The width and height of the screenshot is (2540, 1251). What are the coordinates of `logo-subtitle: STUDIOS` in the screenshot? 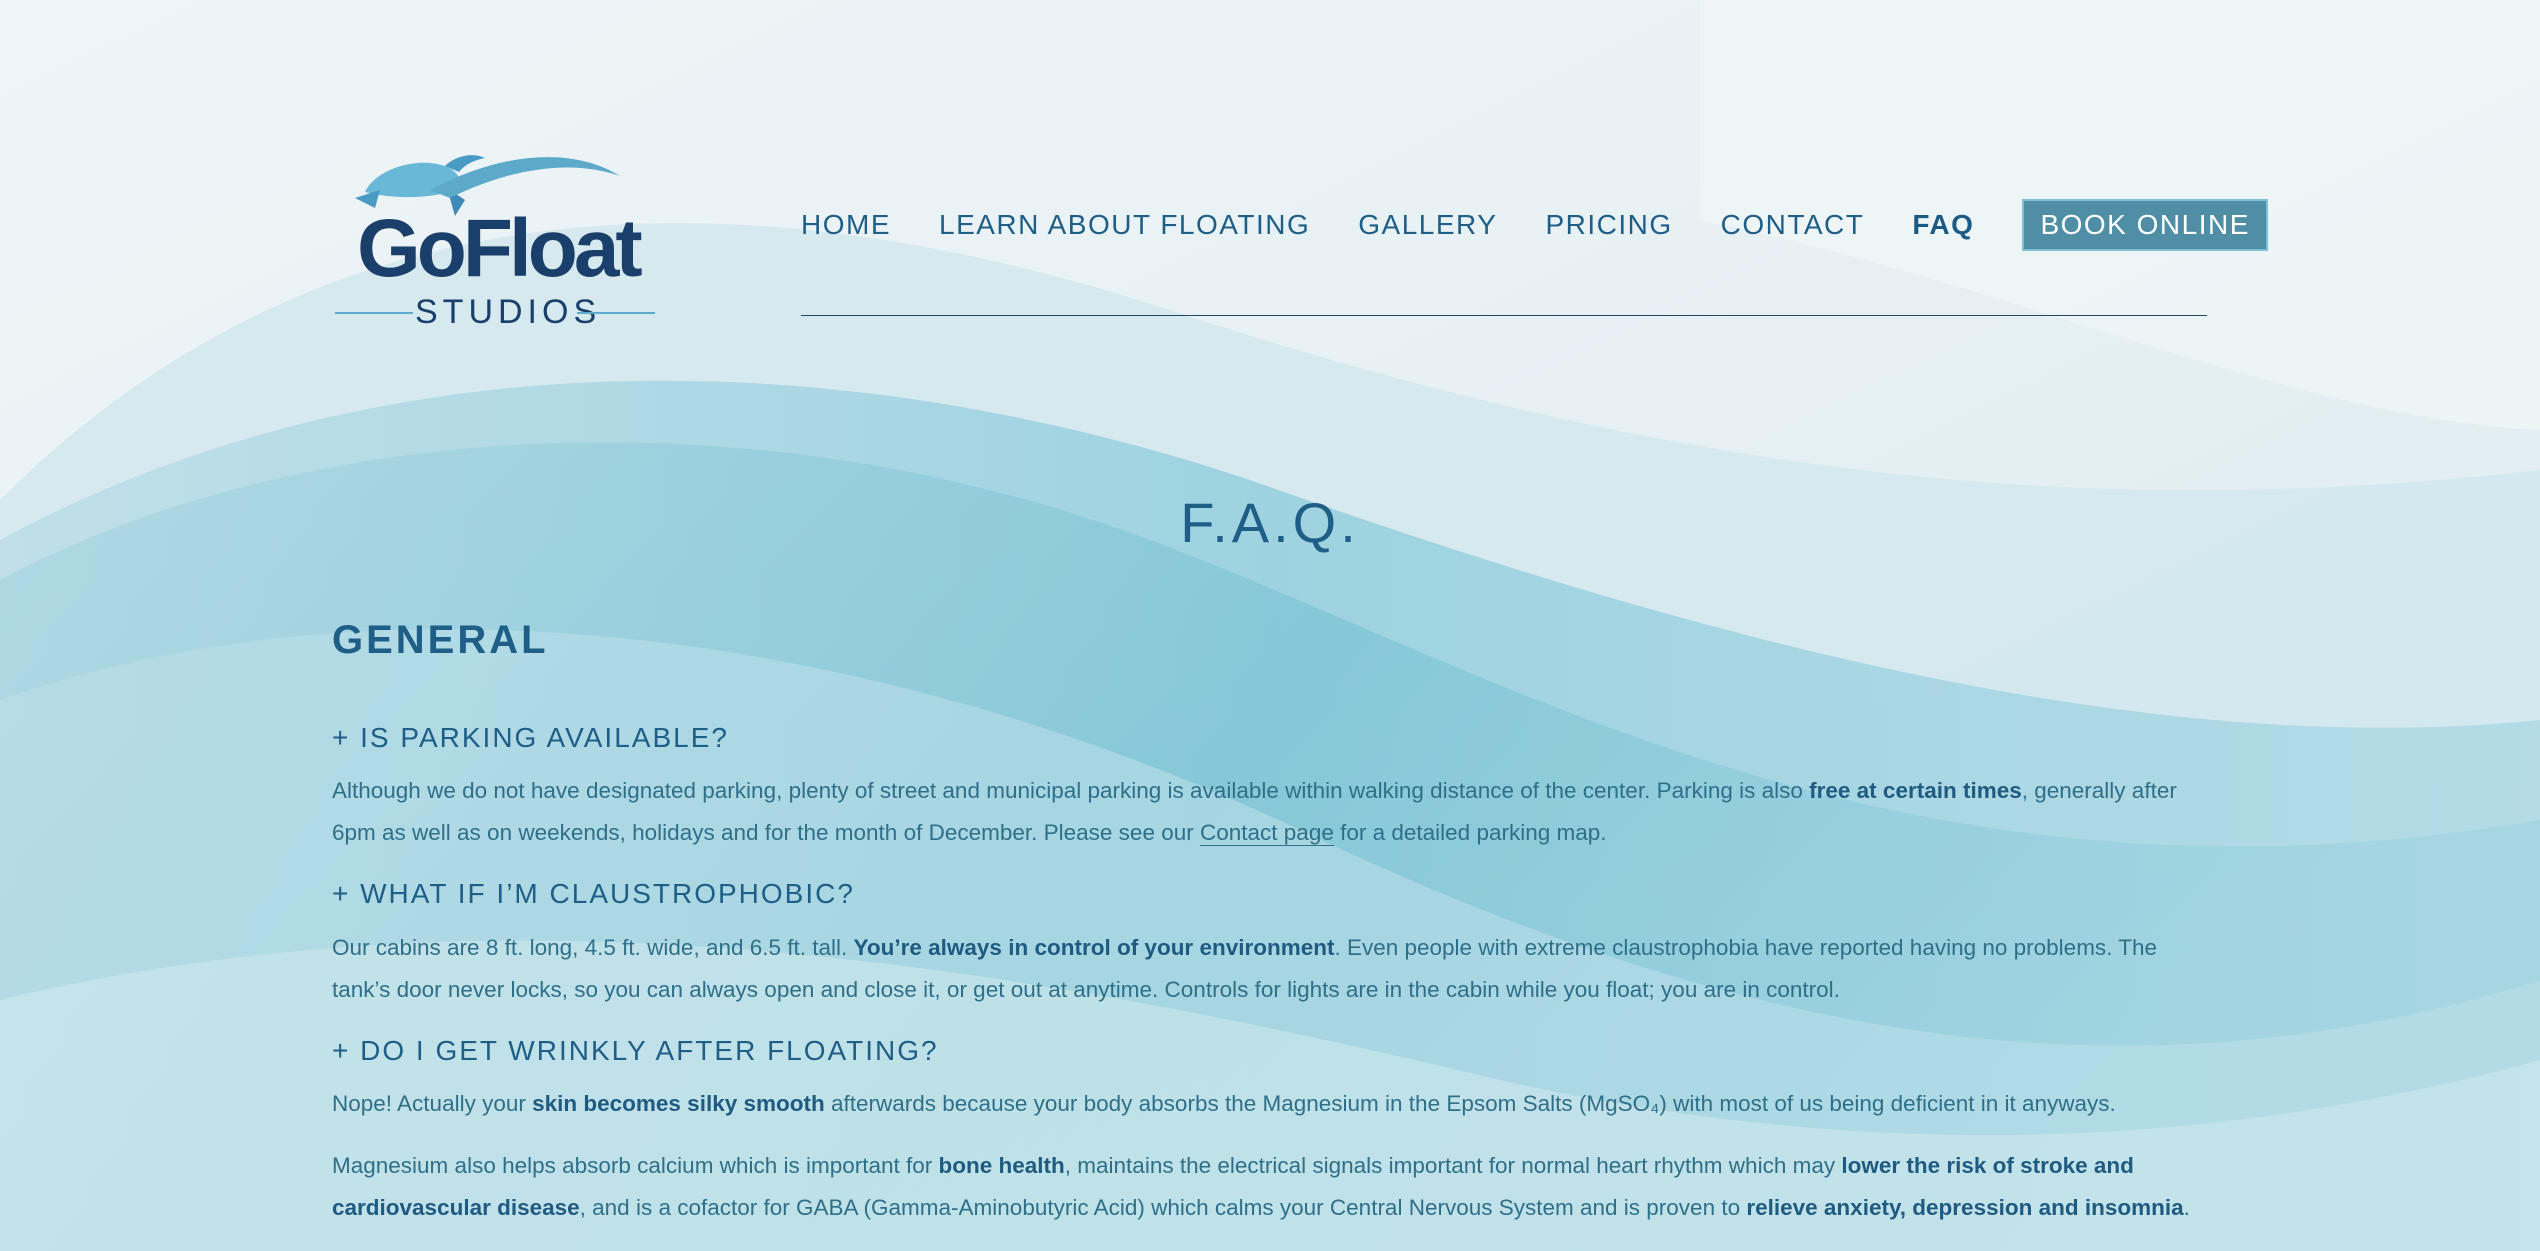 It's located at (495, 312).